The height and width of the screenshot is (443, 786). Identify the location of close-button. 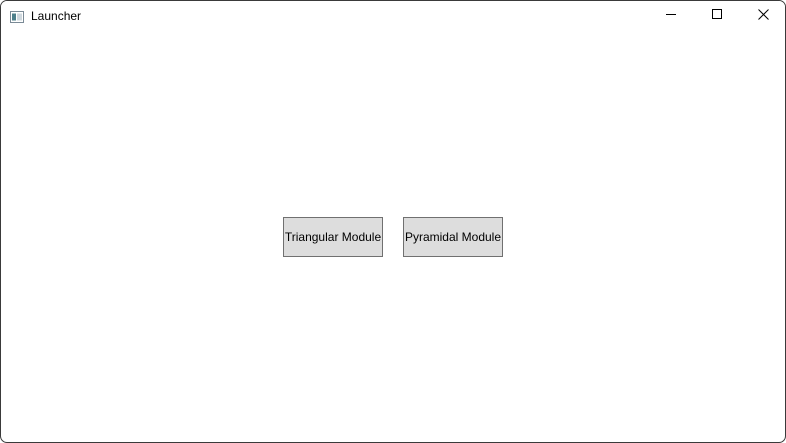
(762, 16).